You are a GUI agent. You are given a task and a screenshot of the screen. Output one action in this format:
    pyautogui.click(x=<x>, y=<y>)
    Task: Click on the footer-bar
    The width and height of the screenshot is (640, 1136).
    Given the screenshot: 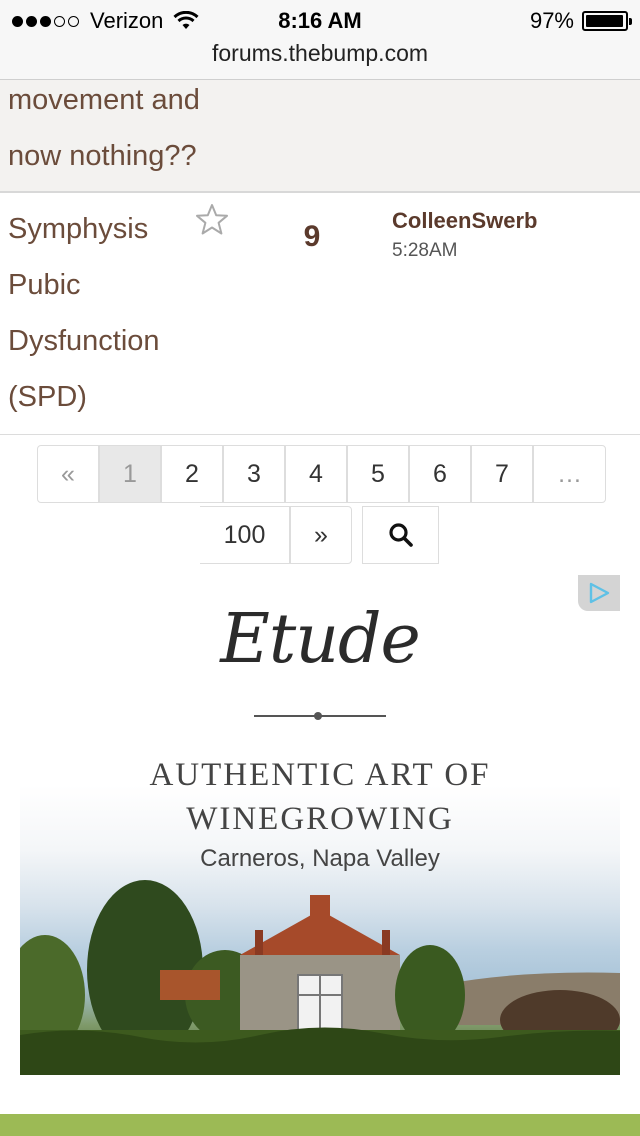 What is the action you would take?
    pyautogui.click(x=320, y=1125)
    